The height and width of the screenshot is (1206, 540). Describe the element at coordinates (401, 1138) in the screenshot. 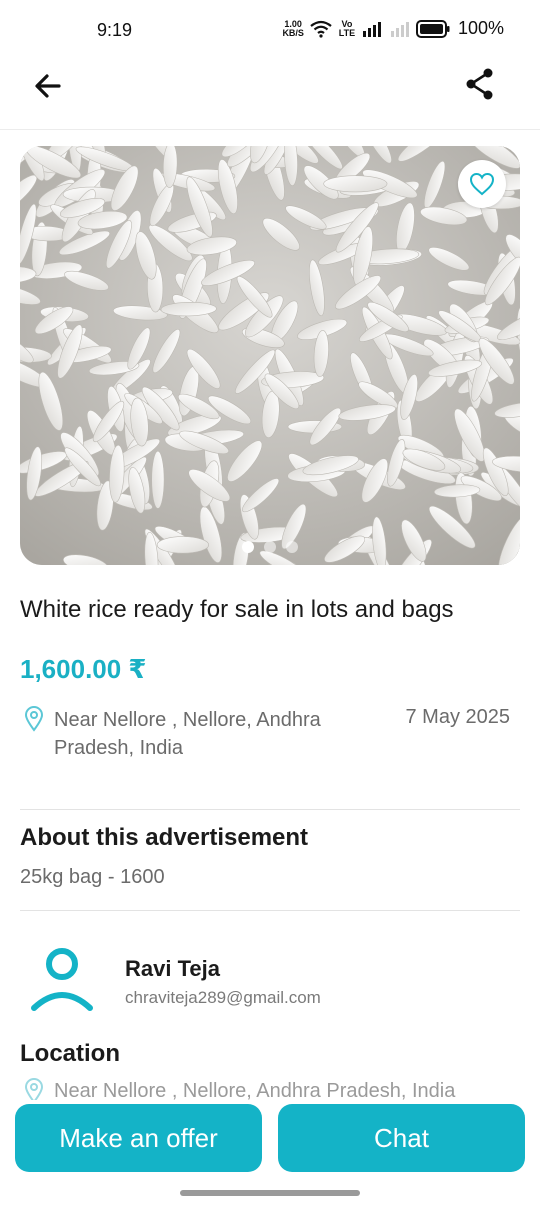

I see `chat-button: Chat` at that location.